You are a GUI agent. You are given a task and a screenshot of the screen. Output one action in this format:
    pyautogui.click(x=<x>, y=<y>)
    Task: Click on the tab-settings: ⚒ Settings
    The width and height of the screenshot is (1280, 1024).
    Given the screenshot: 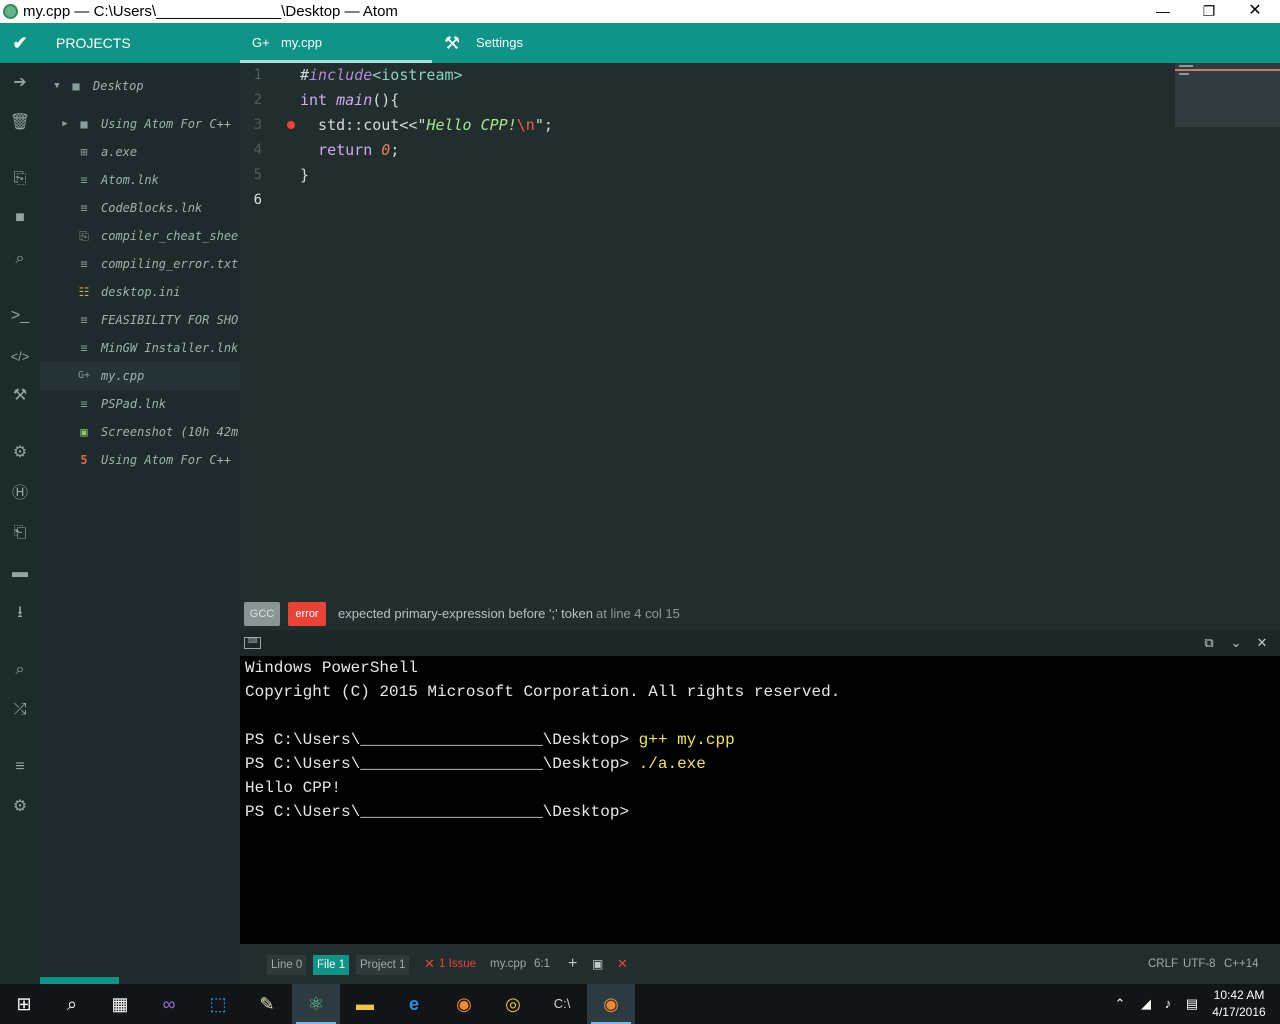 What is the action you would take?
    pyautogui.click(x=532, y=43)
    